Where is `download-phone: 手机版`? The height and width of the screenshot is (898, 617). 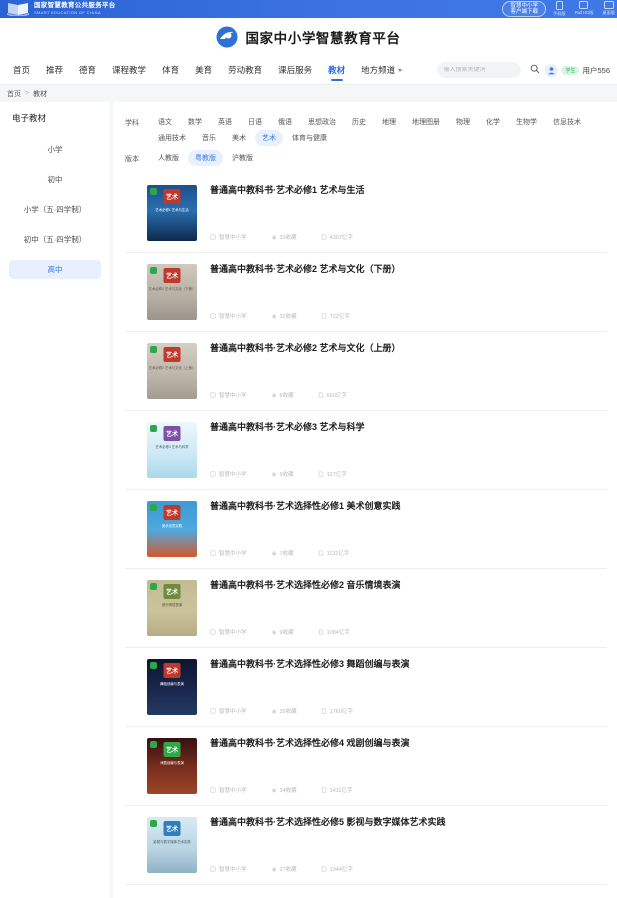
download-phone: 手机版 is located at coordinates (559, 9).